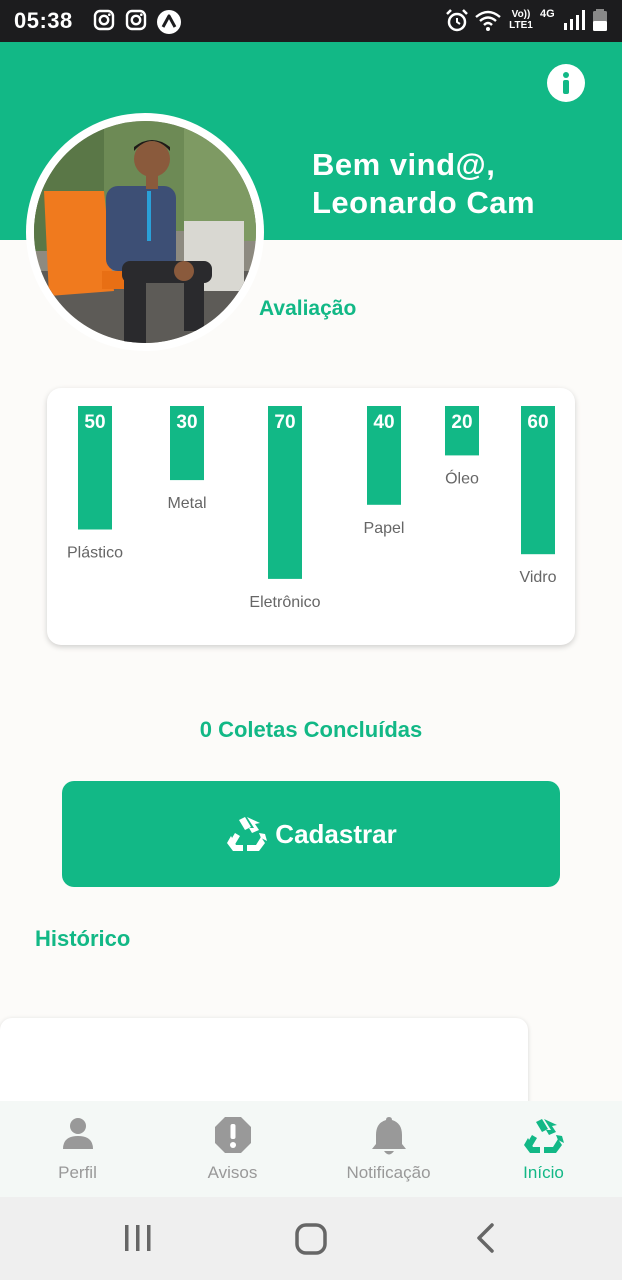 This screenshot has height=1280, width=622. What do you see at coordinates (186, 503) in the screenshot?
I see `chart-category-label: Metal` at bounding box center [186, 503].